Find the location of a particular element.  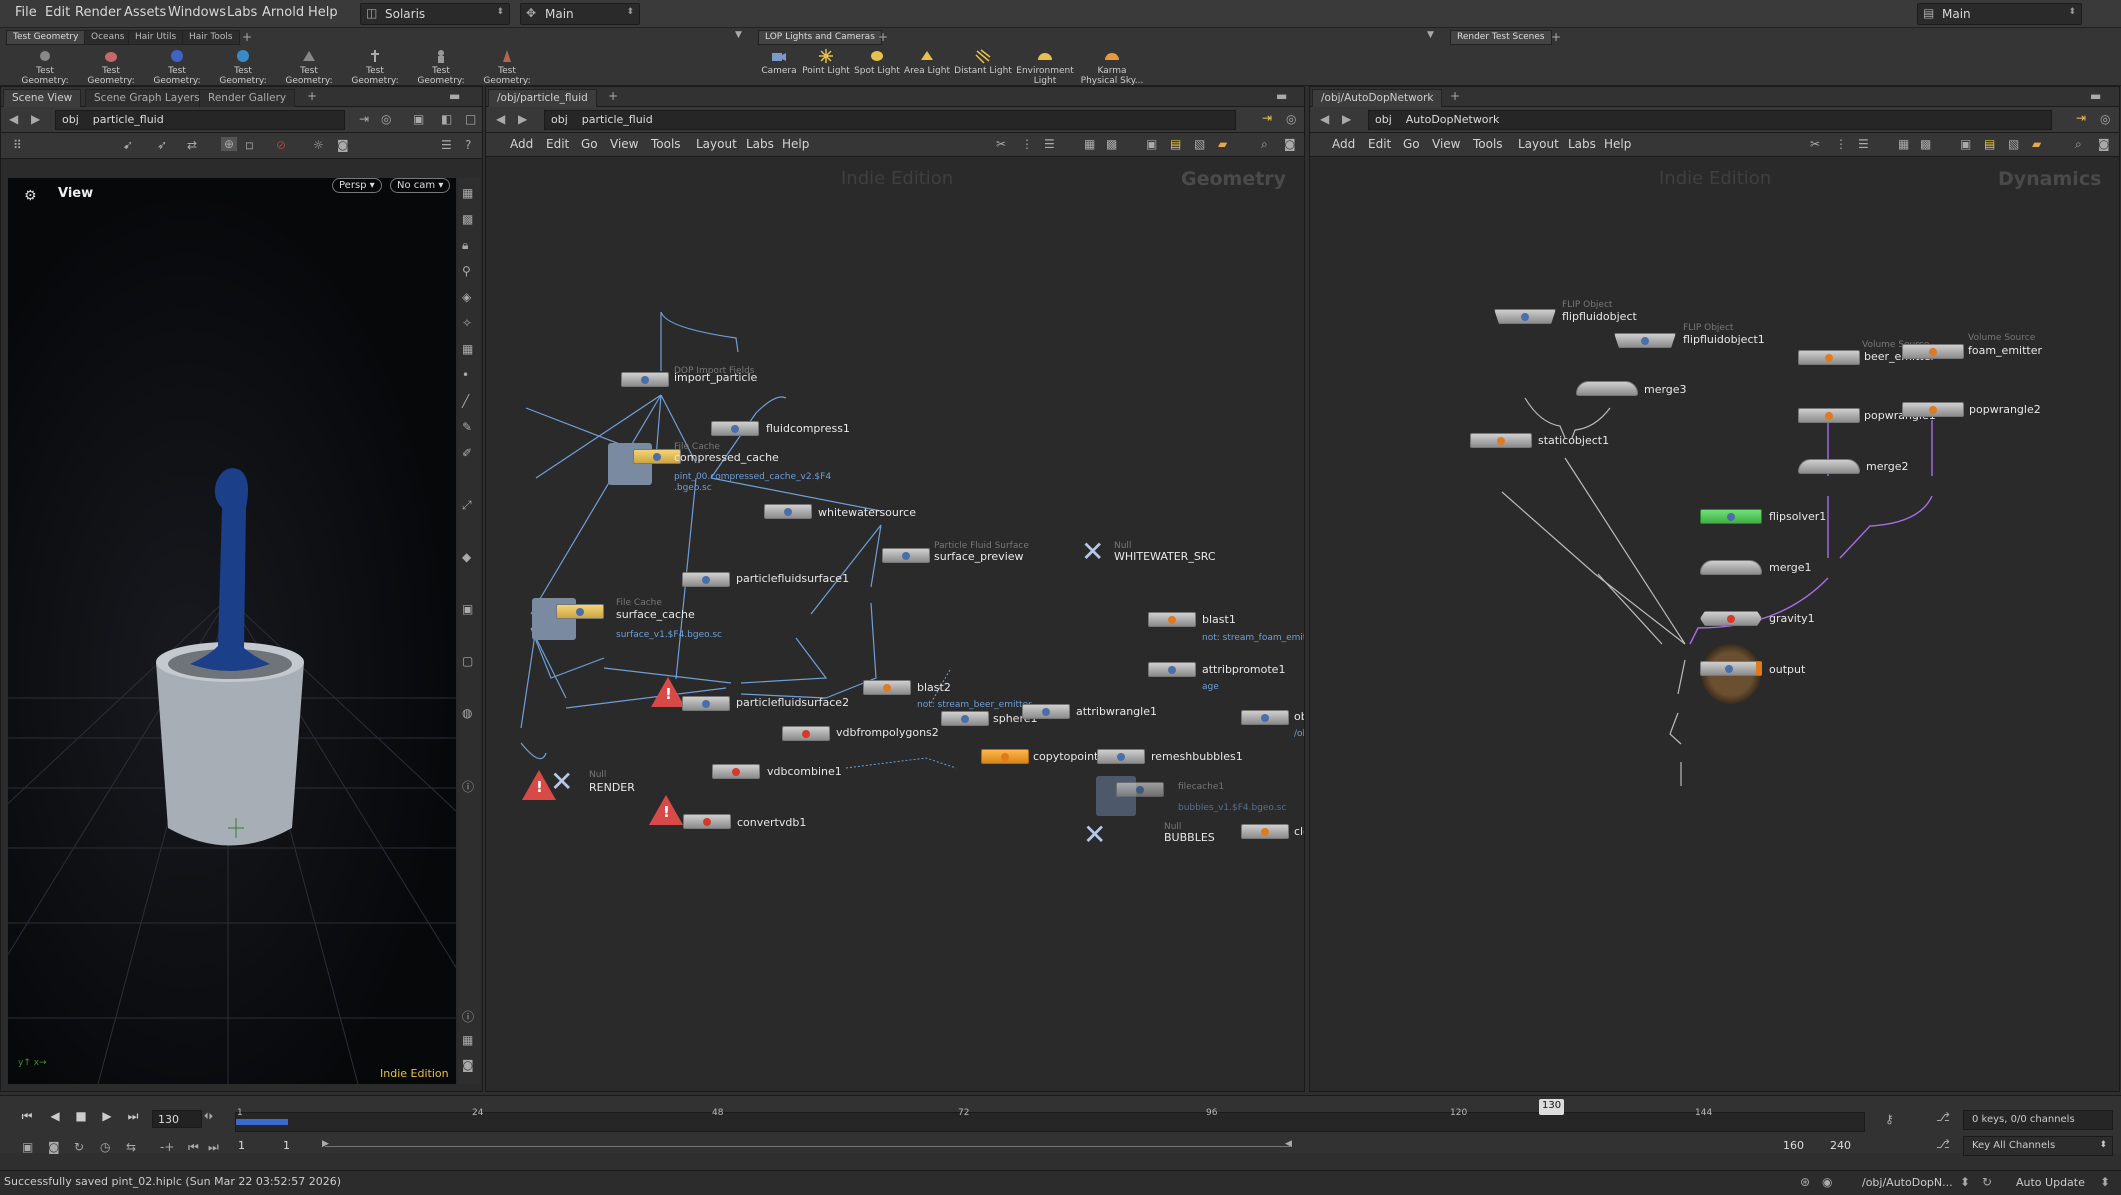

grid-dots-icon: ⠿ is located at coordinates (17, 145).